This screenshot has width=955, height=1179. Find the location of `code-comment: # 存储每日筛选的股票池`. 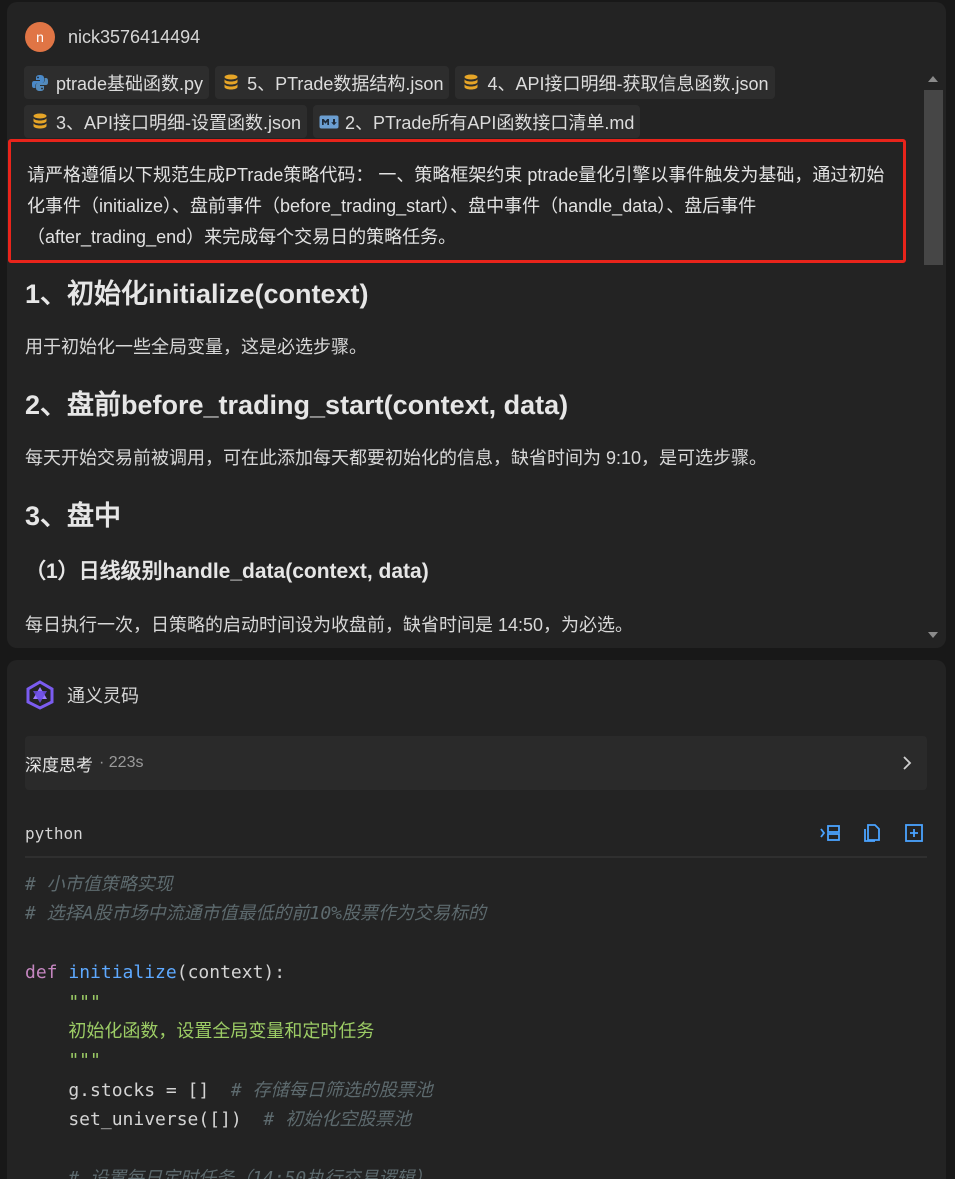

code-comment: # 存储每日筛选的股票池 is located at coordinates (321, 1090).